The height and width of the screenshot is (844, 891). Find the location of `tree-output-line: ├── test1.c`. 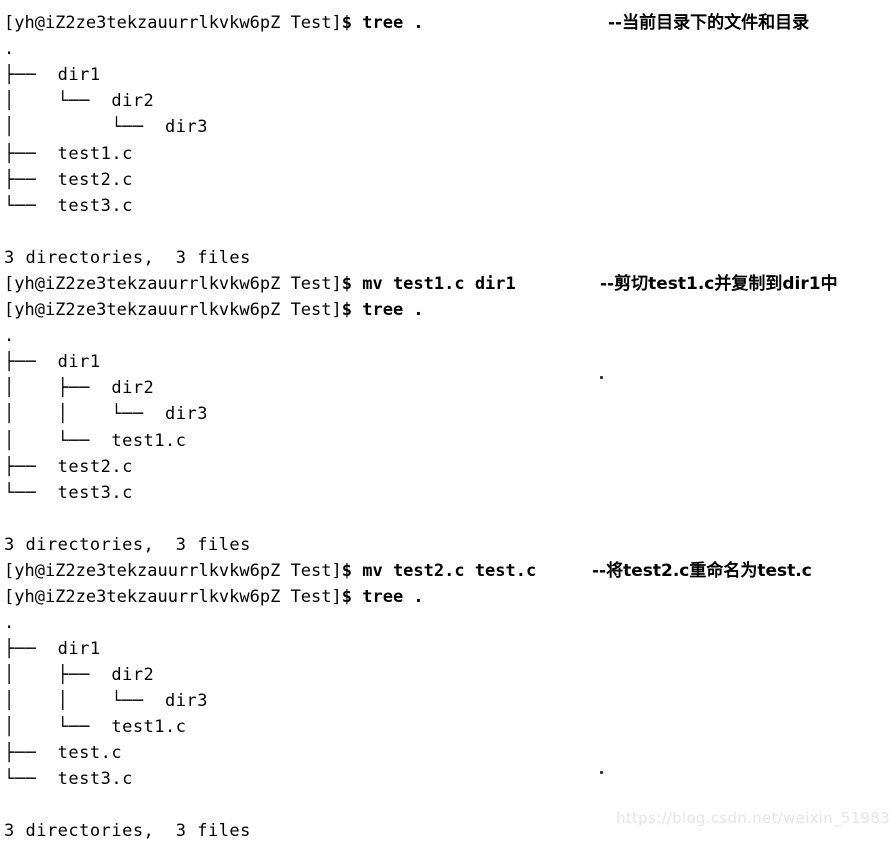

tree-output-line: ├── test1.c is located at coordinates (68, 154).